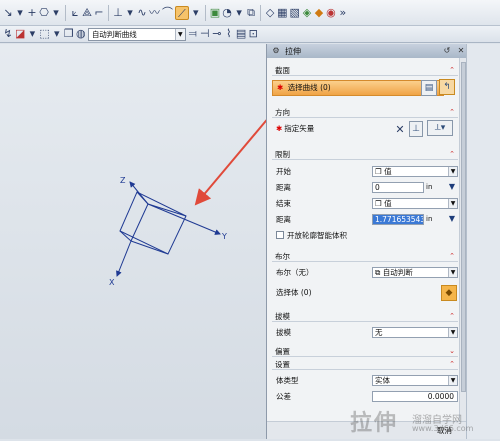  I want to click on direction-header: 方向 ⌃, so click(365, 112).